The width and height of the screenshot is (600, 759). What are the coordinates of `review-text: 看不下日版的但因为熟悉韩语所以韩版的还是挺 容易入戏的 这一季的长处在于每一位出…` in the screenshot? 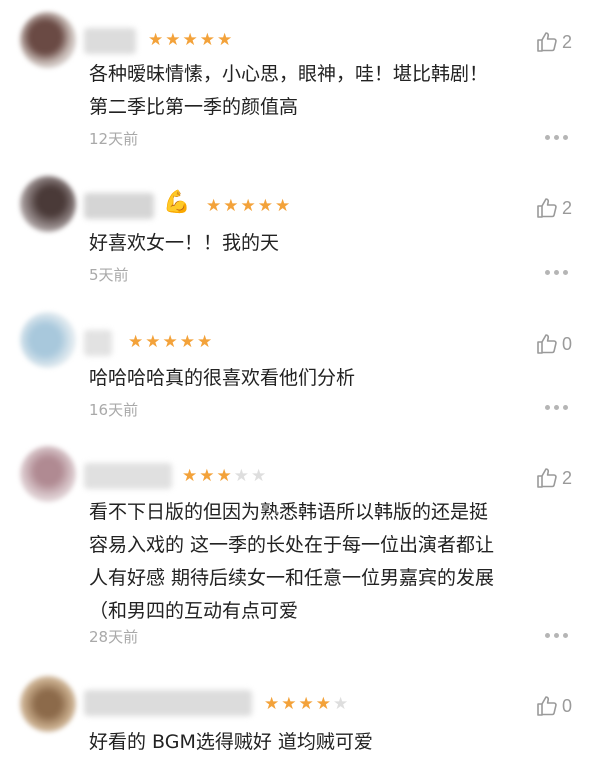 It's located at (292, 561).